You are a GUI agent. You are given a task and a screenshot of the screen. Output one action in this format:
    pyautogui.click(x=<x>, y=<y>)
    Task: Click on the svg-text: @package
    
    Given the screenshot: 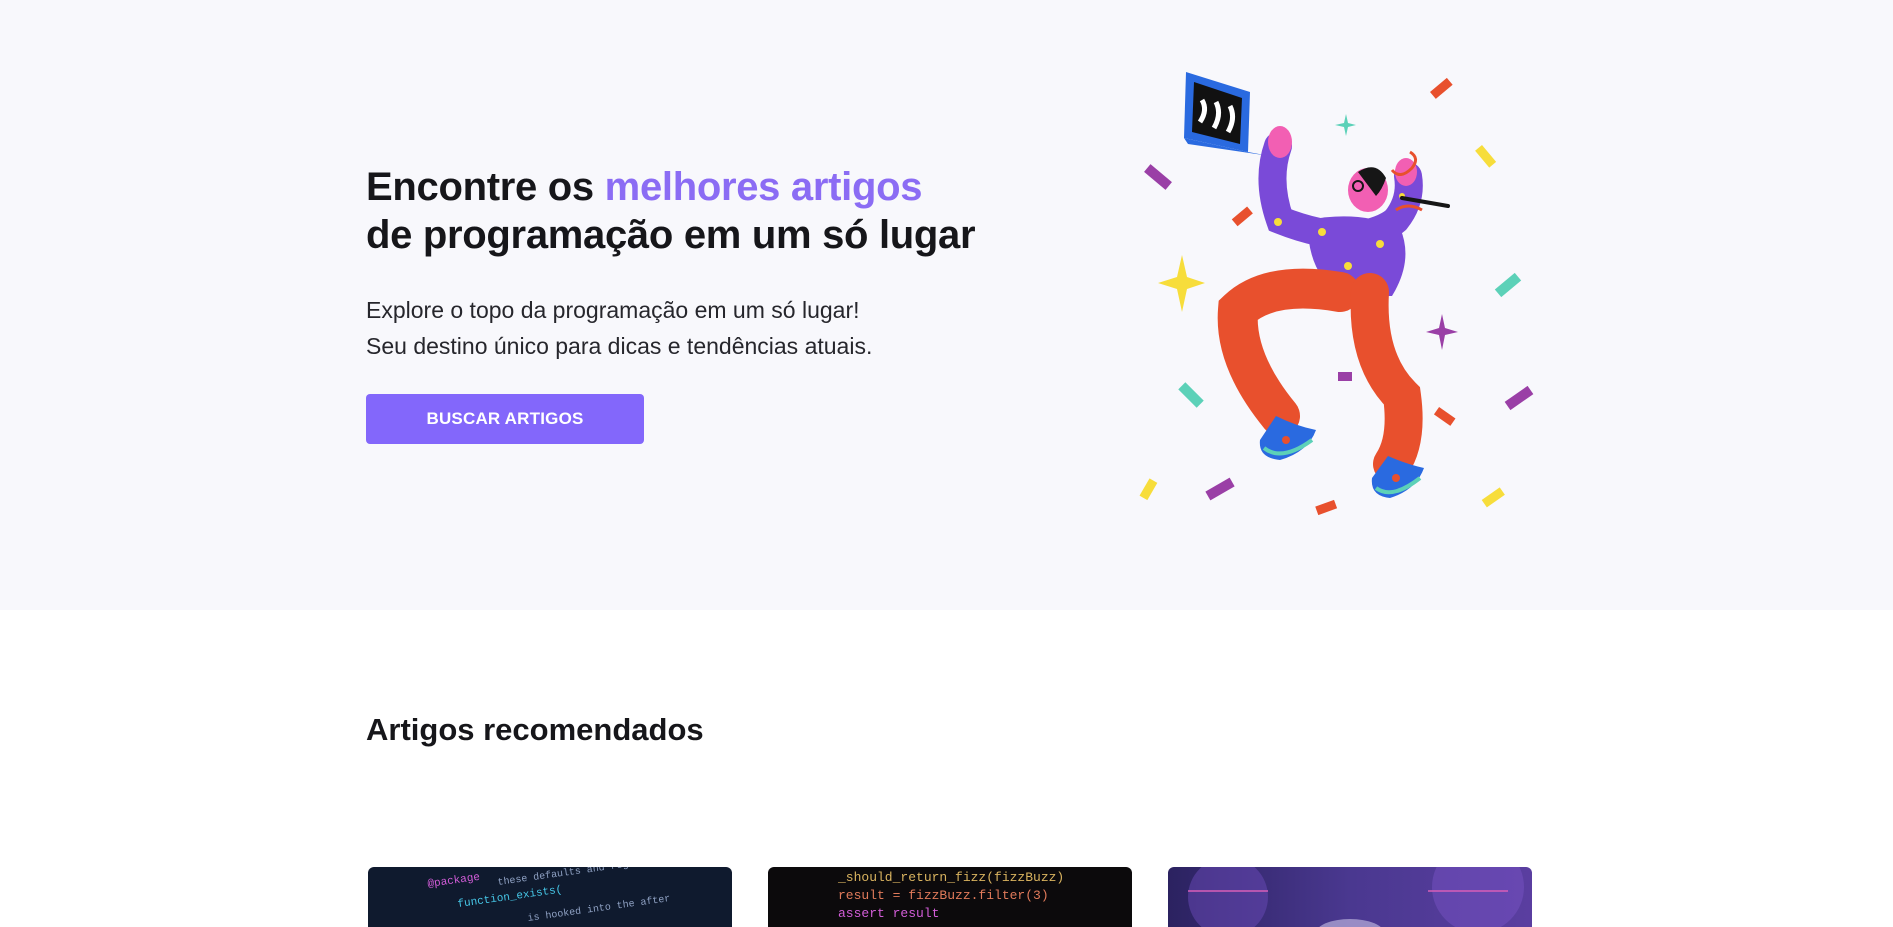 What is the action you would take?
    pyautogui.click(x=454, y=881)
    